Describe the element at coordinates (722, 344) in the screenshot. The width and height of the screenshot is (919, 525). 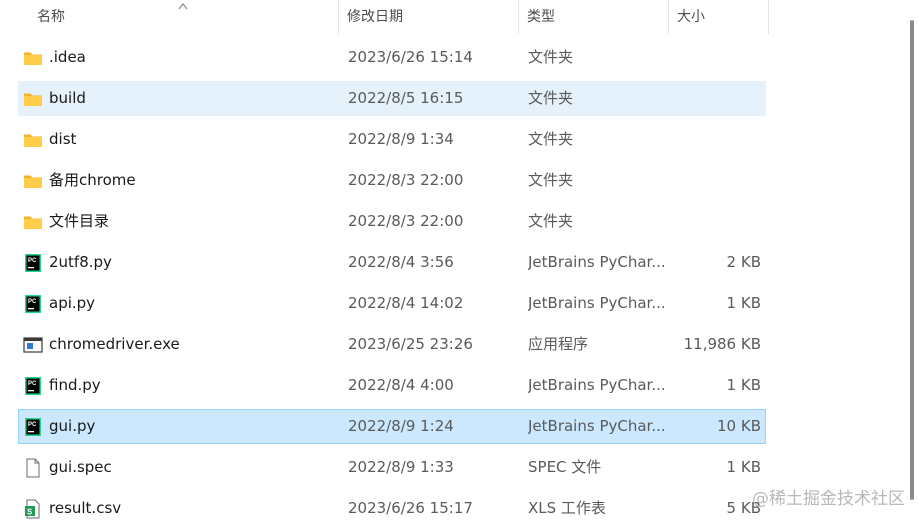
I see `file-size: 11,986 KB` at that location.